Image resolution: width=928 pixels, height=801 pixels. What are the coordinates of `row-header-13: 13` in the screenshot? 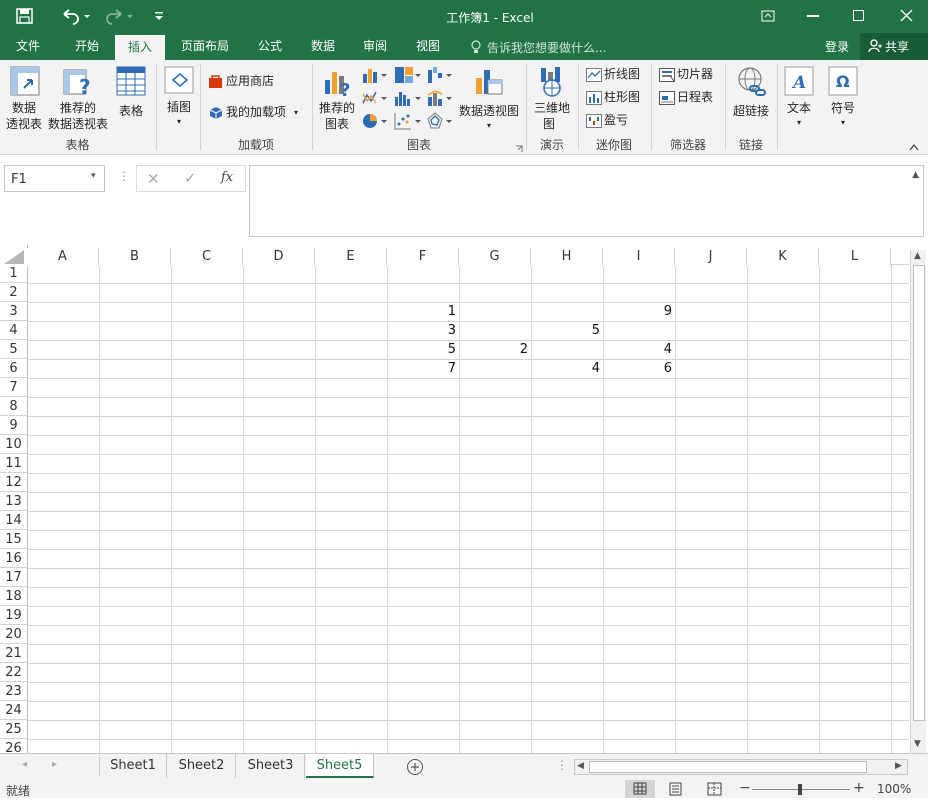 It's located at (13, 501).